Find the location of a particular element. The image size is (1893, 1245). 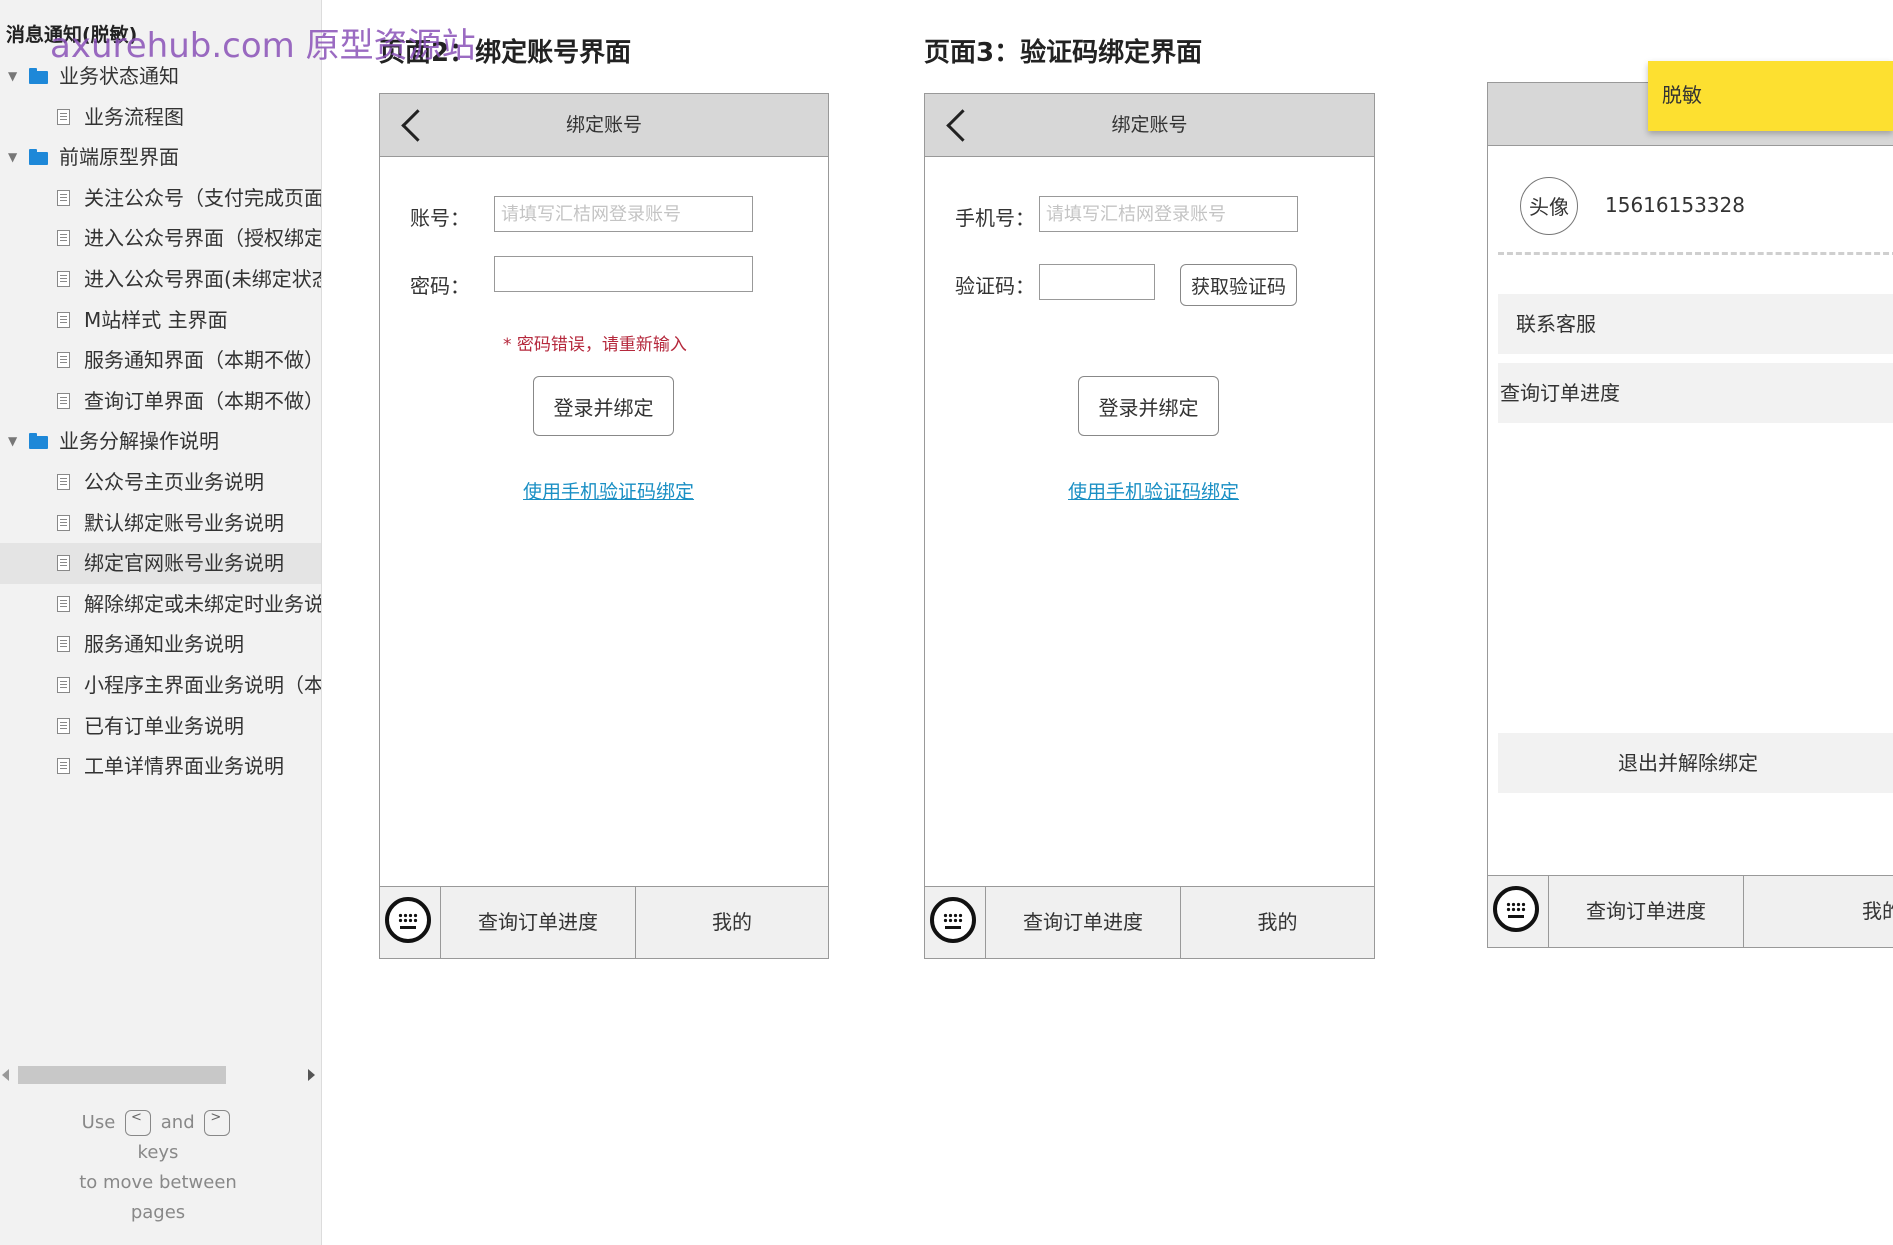

menu-order-progress: 查询订单进度 is located at coordinates (1695, 393).